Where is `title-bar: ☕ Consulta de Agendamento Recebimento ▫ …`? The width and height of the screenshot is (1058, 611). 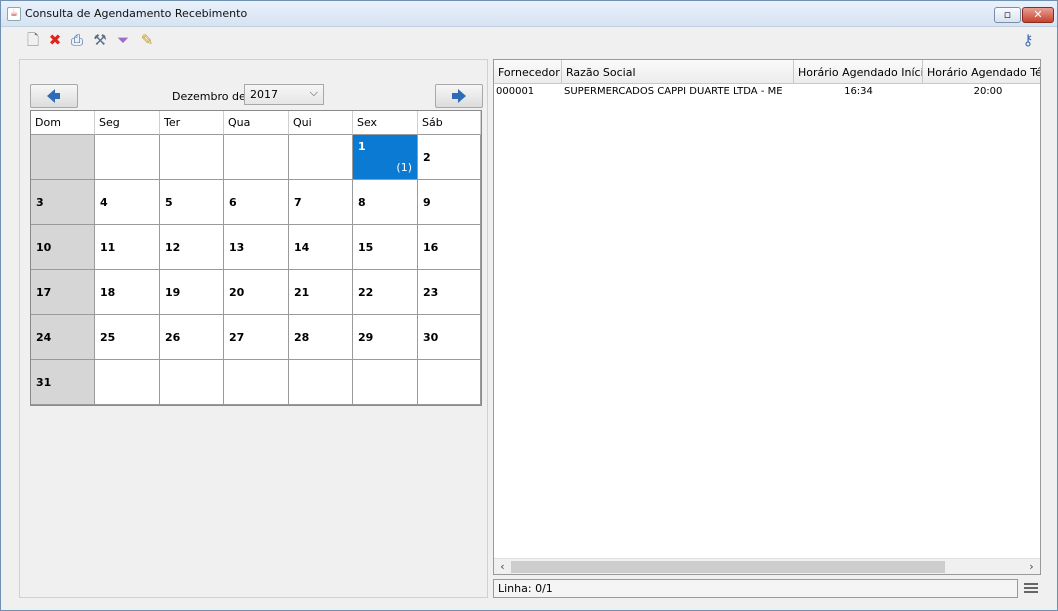
title-bar: ☕ Consulta de Agendamento Recebimento ▫ … is located at coordinates (529, 14).